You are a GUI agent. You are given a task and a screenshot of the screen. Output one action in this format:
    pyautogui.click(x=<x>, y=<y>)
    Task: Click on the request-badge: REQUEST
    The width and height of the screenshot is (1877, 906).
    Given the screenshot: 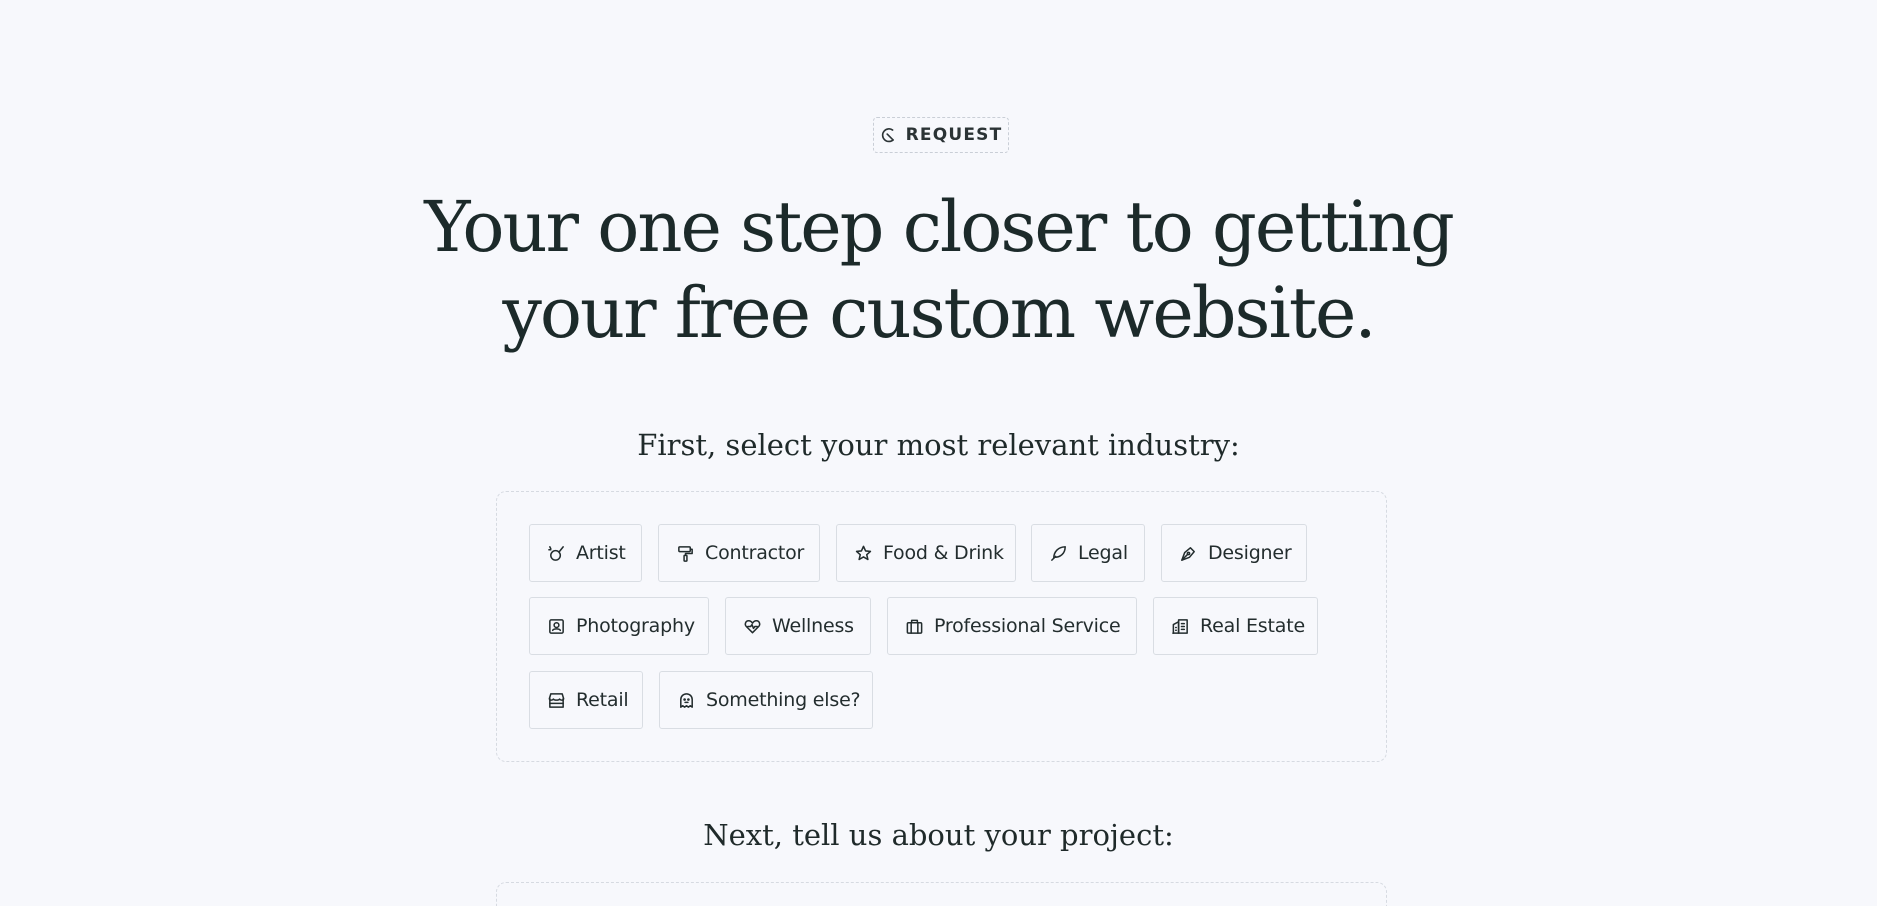 What is the action you would take?
    pyautogui.click(x=941, y=135)
    